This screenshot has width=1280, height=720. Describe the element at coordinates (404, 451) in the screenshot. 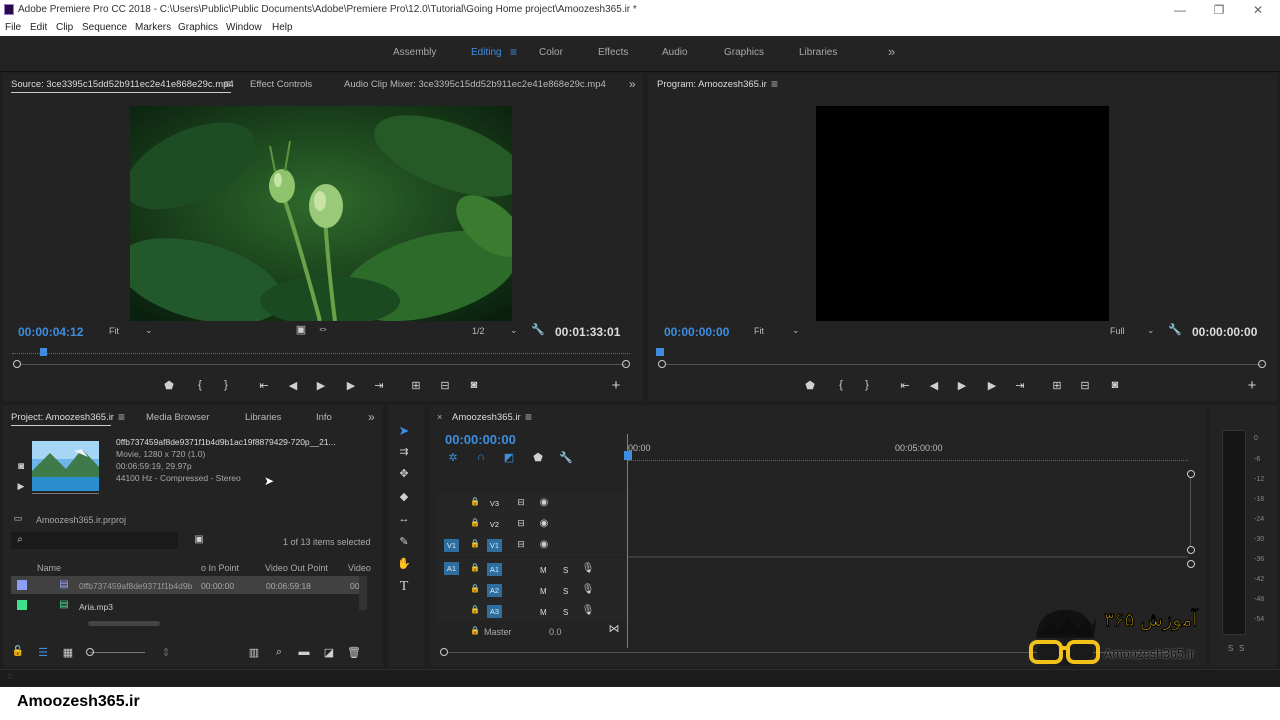

I see `track-select-tool-icon: ⇉` at that location.